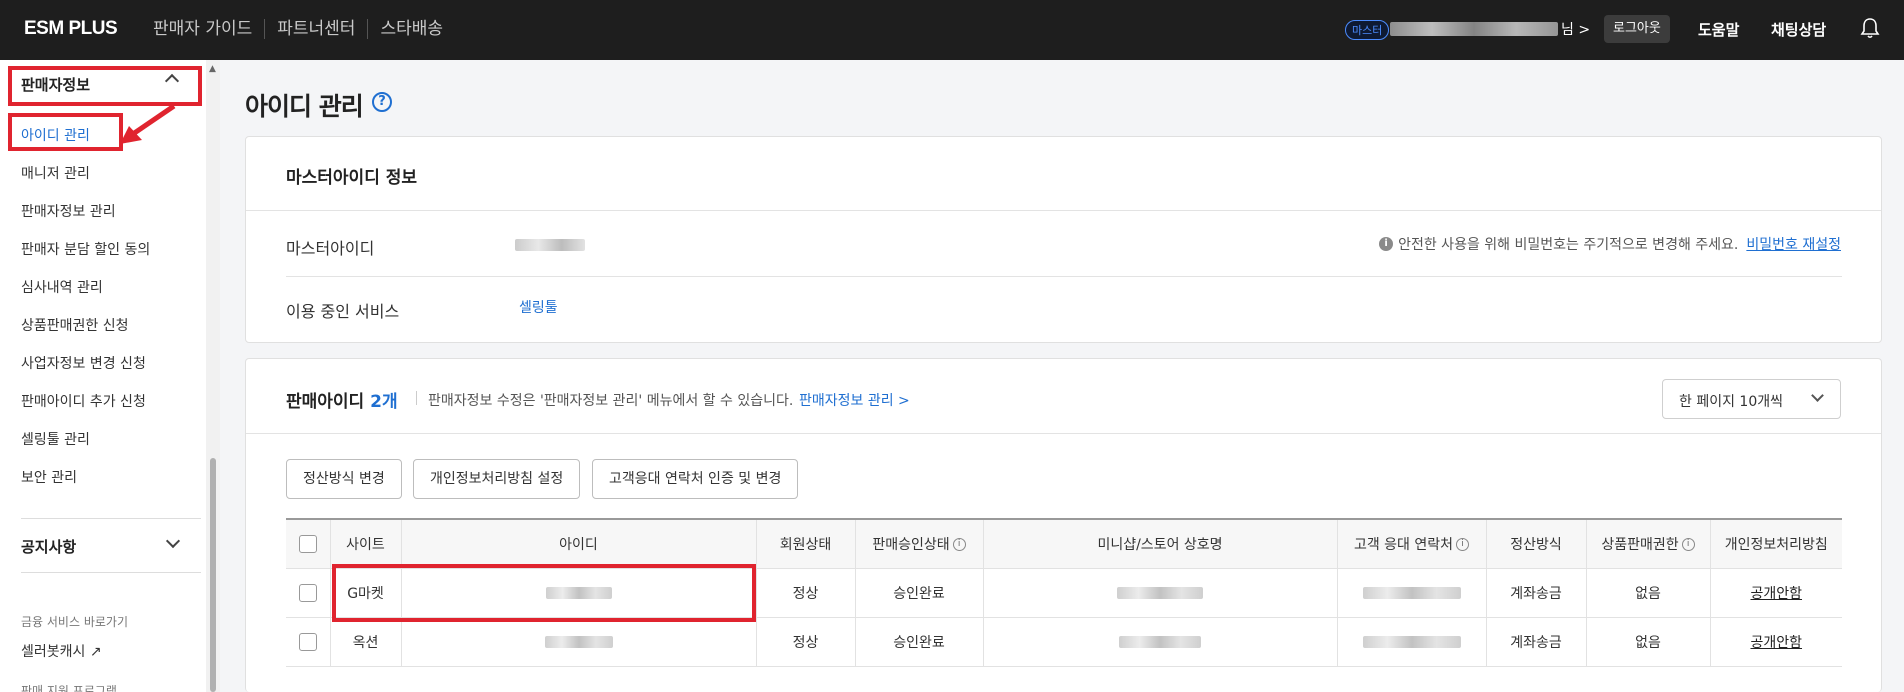 The height and width of the screenshot is (692, 1904). What do you see at coordinates (55, 439) in the screenshot?
I see `sidebar-item-selling-tool: 셀링툴 관리` at bounding box center [55, 439].